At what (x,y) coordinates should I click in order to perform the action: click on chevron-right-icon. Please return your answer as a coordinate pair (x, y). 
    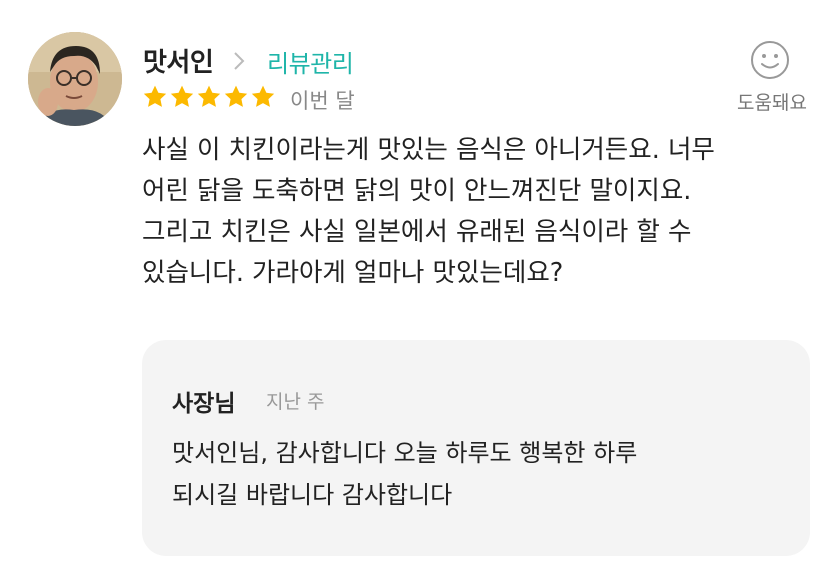
    Looking at the image, I should click on (239, 61).